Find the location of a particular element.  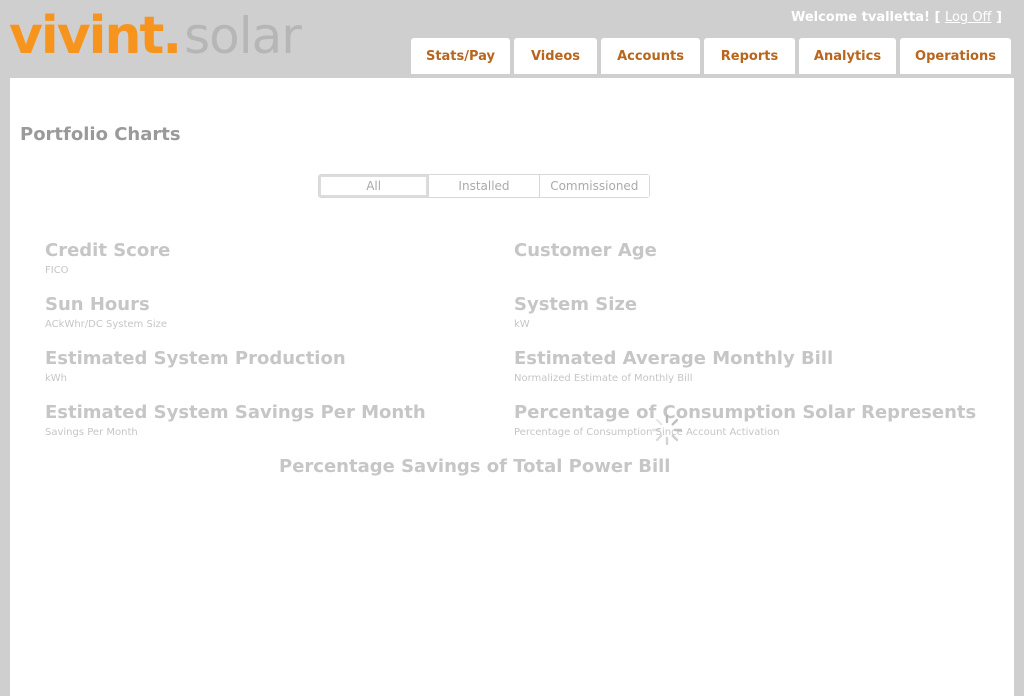

tab-videos: Videos is located at coordinates (555, 56).